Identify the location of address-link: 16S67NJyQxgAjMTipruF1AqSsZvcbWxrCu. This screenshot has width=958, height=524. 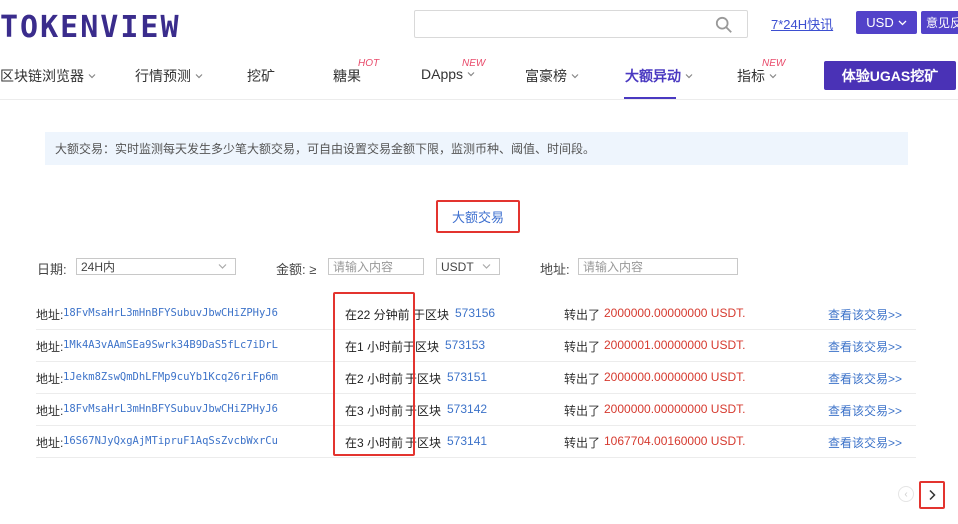
(170, 441).